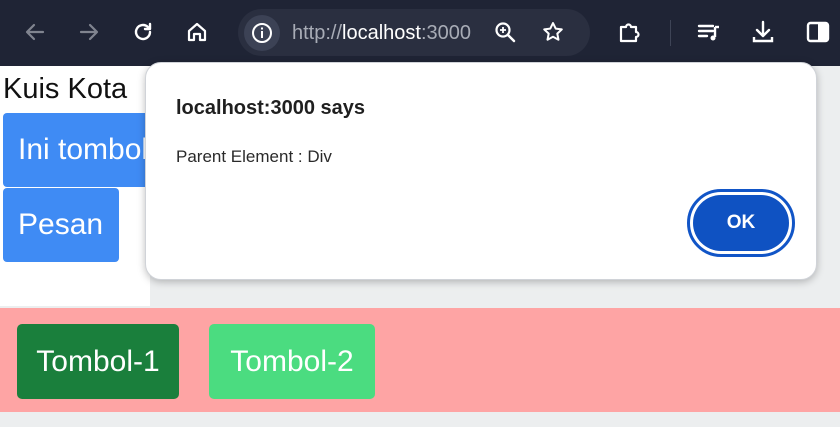  What do you see at coordinates (98, 361) in the screenshot?
I see `tombol-1-button: Tombol-1` at bounding box center [98, 361].